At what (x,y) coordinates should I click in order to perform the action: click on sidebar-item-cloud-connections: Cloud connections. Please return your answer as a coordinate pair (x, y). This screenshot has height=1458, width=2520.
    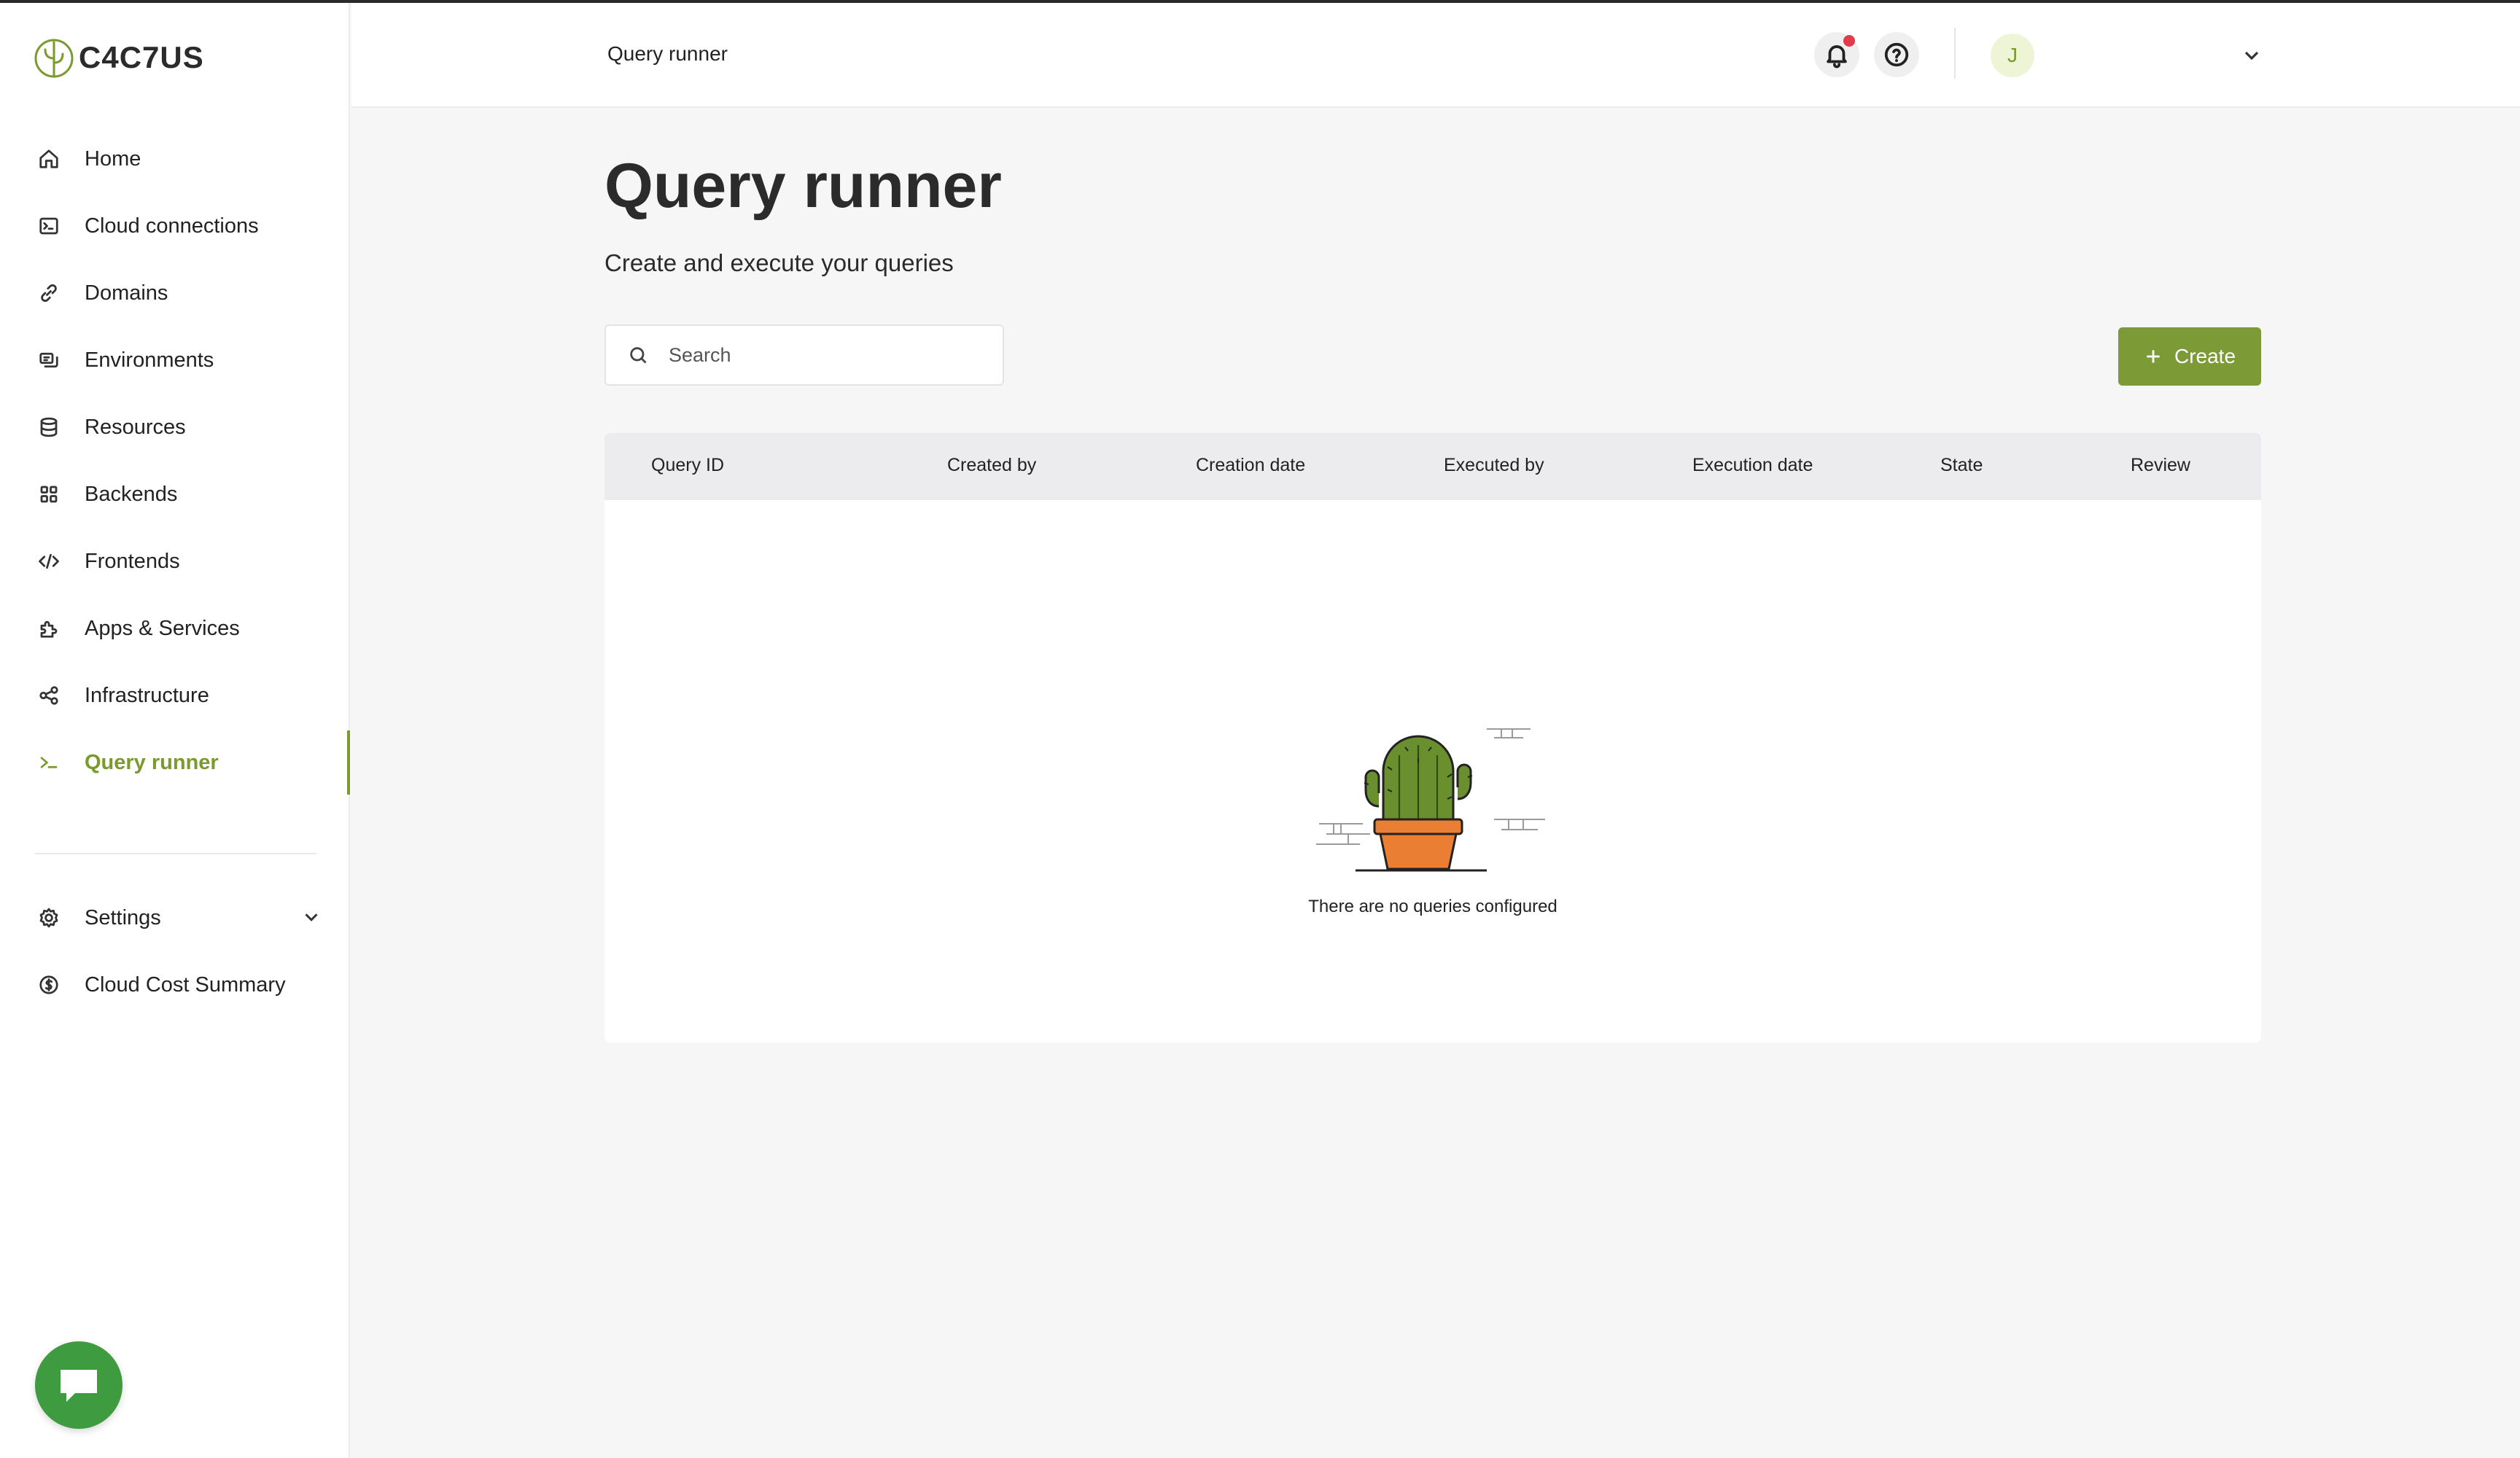
    Looking at the image, I should click on (175, 226).